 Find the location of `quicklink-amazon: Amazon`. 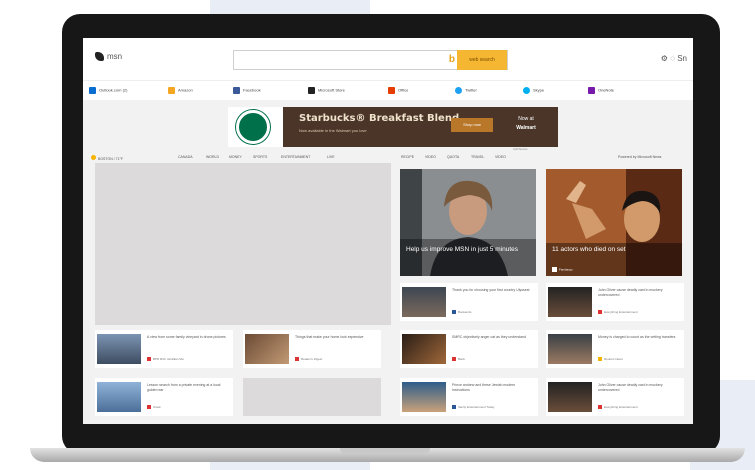

quicklink-amazon: Amazon is located at coordinates (180, 90).